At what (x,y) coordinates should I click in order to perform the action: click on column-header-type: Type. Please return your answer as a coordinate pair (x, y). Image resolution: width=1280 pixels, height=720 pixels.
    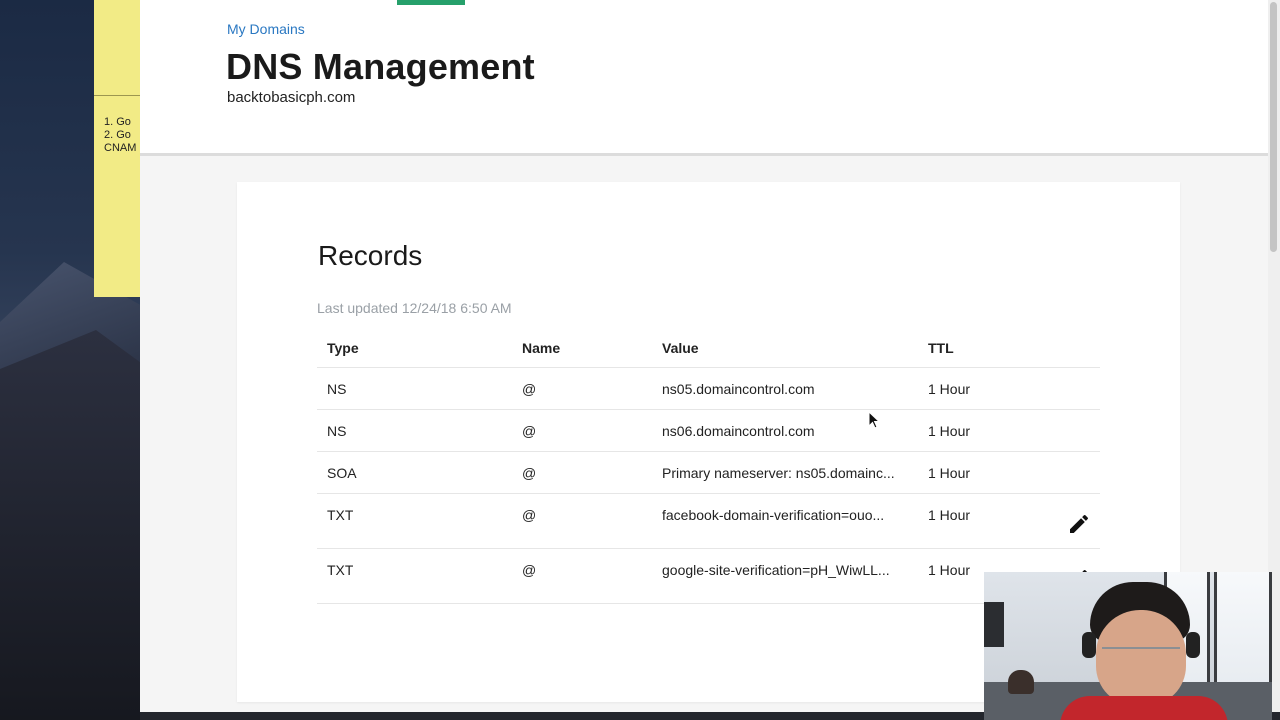
    Looking at the image, I should click on (343, 348).